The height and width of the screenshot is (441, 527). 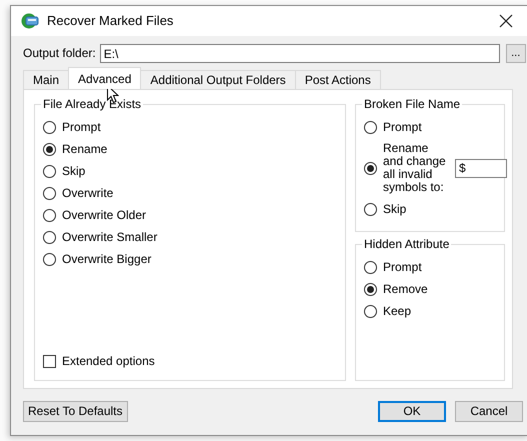 I want to click on output-folder-field: E:\, so click(x=300, y=53).